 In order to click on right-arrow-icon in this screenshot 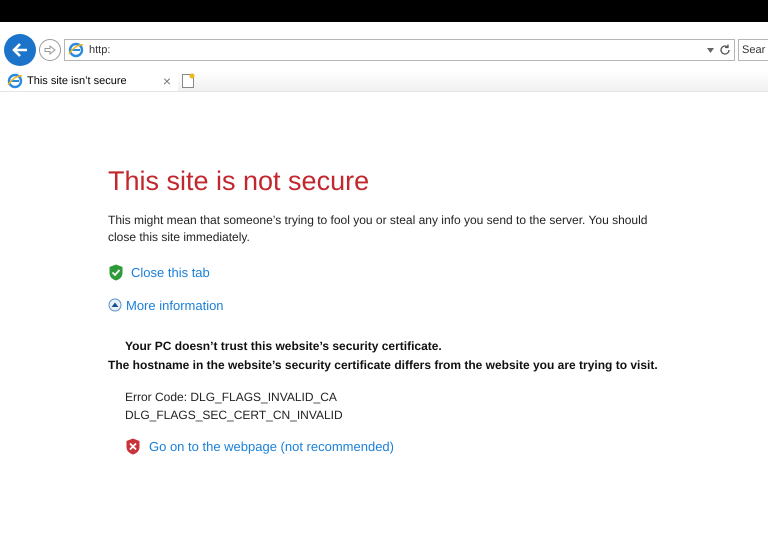, I will do `click(50, 50)`.